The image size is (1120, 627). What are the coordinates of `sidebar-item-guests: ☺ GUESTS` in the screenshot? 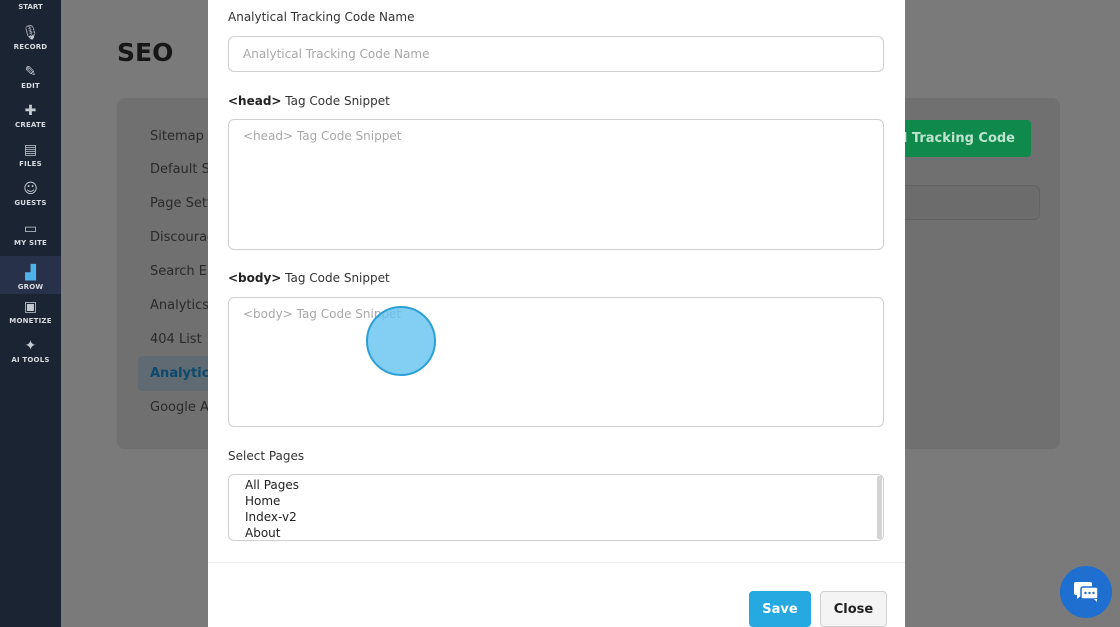 It's located at (30, 191).